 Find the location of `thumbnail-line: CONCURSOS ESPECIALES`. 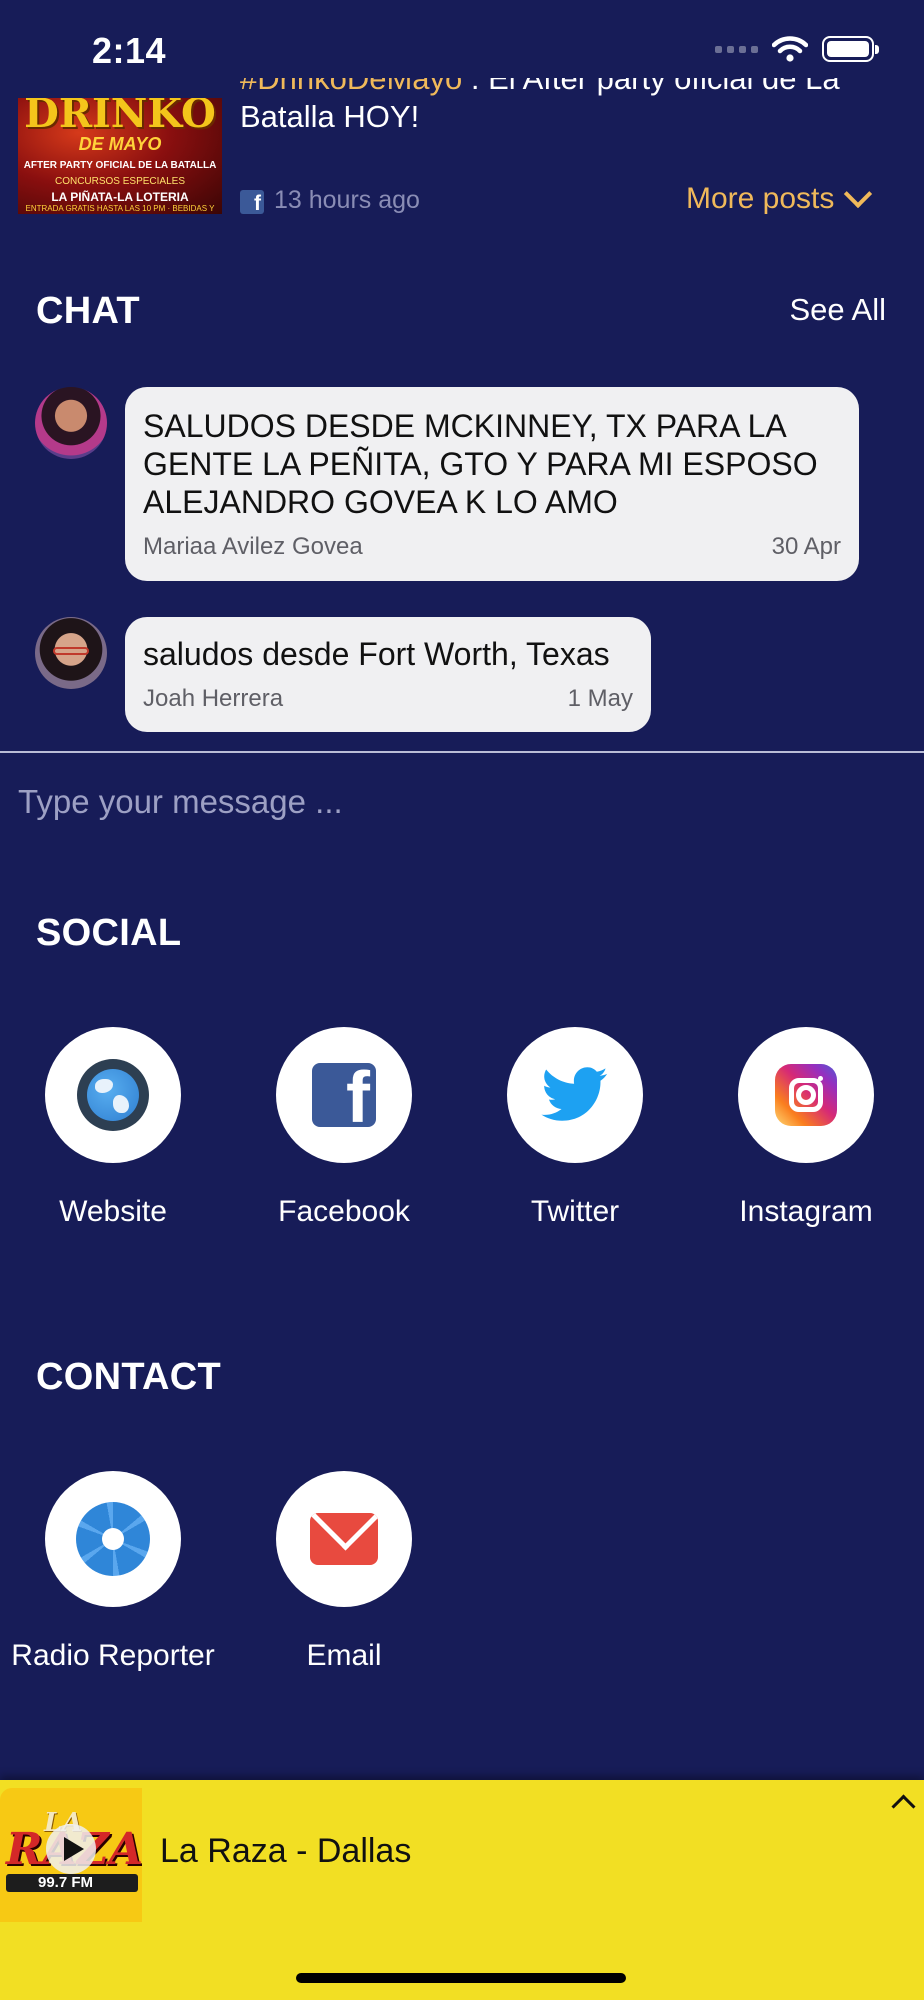

thumbnail-line: CONCURSOS ESPECIALES is located at coordinates (120, 181).